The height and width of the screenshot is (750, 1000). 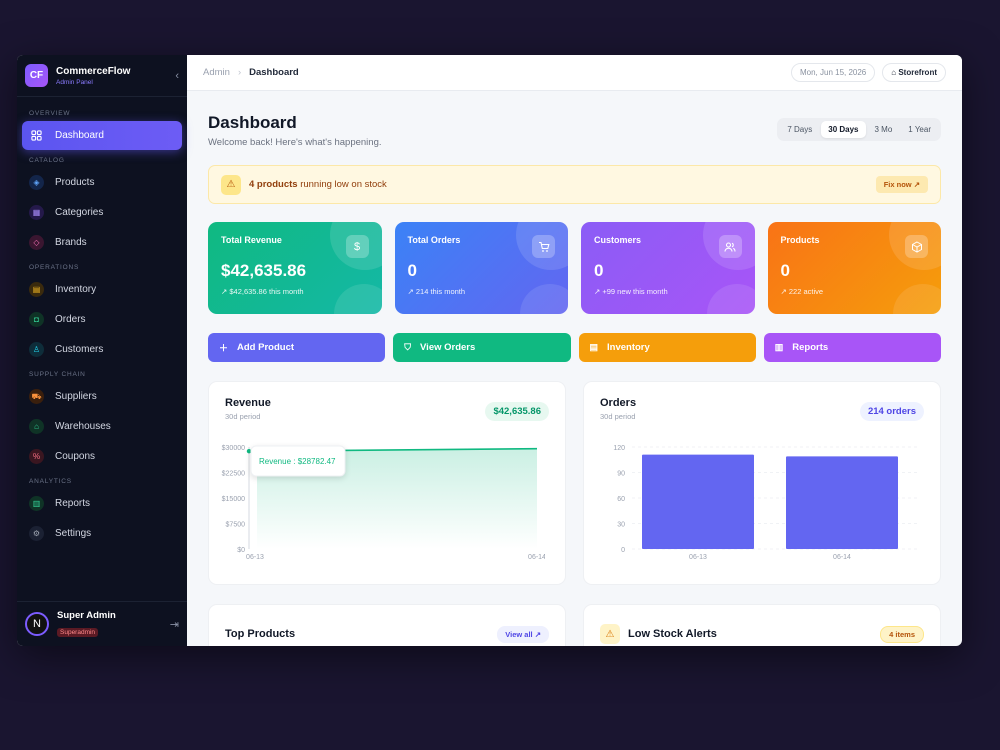 I want to click on view-all-button: View all ↗, so click(x=523, y=634).